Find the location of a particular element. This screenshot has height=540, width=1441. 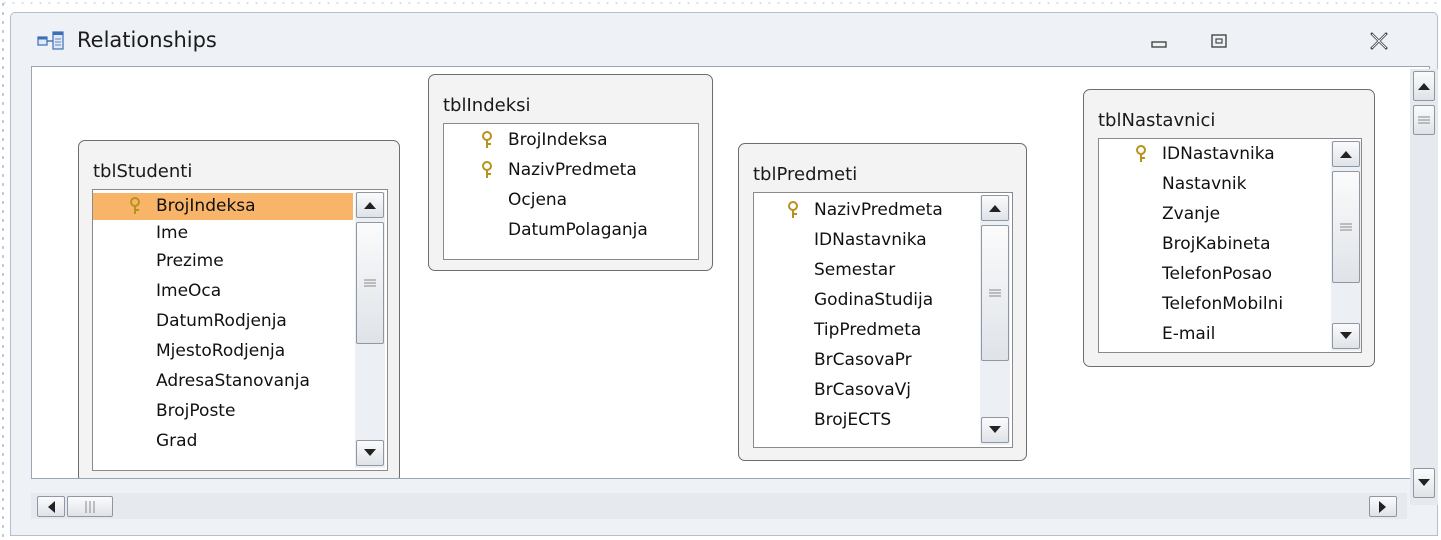

field-label: DatumPolaganja is located at coordinates (578, 230).